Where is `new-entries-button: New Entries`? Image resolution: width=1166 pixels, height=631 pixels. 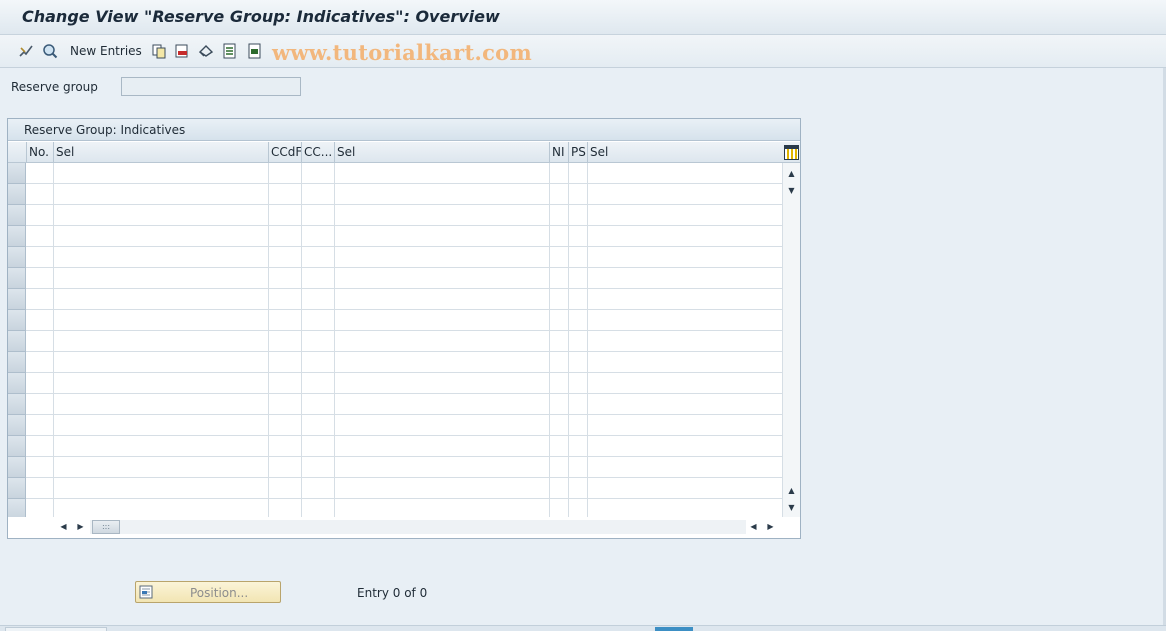 new-entries-button: New Entries is located at coordinates (106, 51).